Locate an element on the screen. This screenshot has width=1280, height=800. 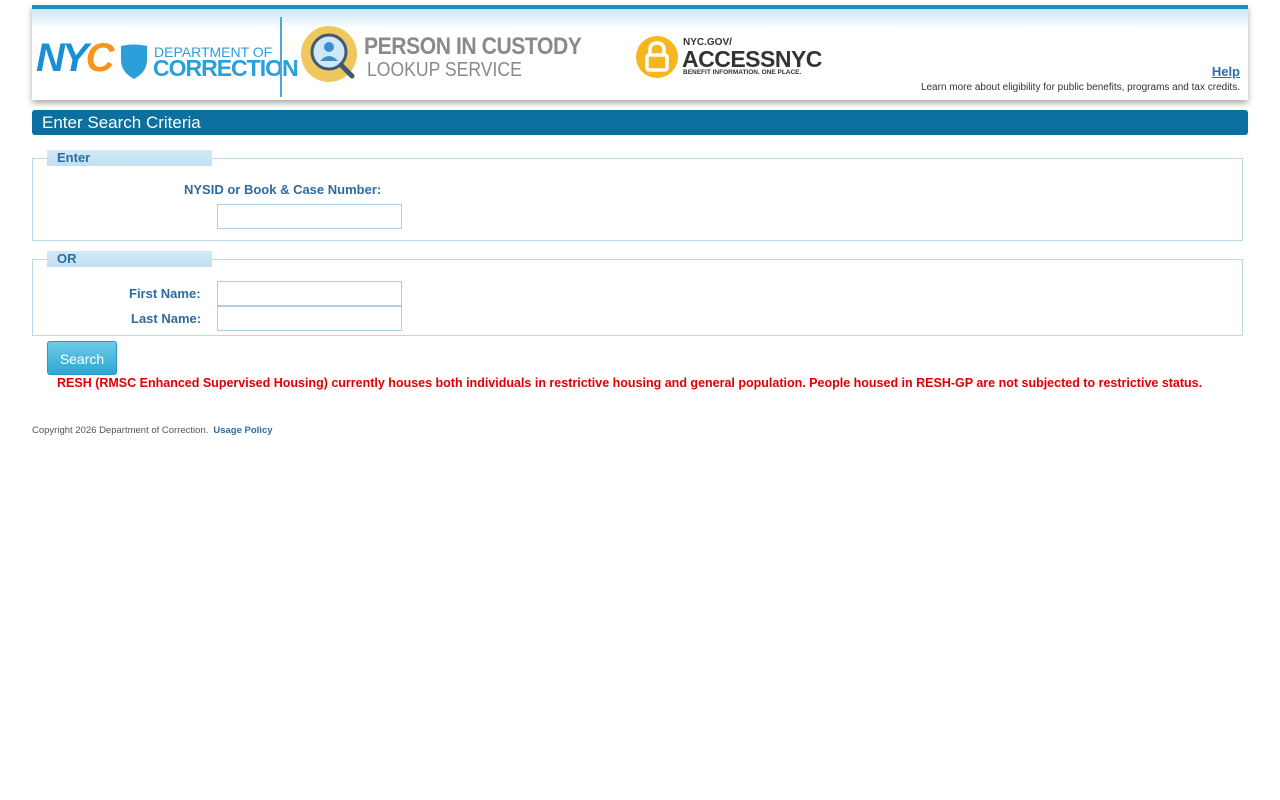
service-title-line2: LOOKUP SERVICE is located at coordinates (444, 70).